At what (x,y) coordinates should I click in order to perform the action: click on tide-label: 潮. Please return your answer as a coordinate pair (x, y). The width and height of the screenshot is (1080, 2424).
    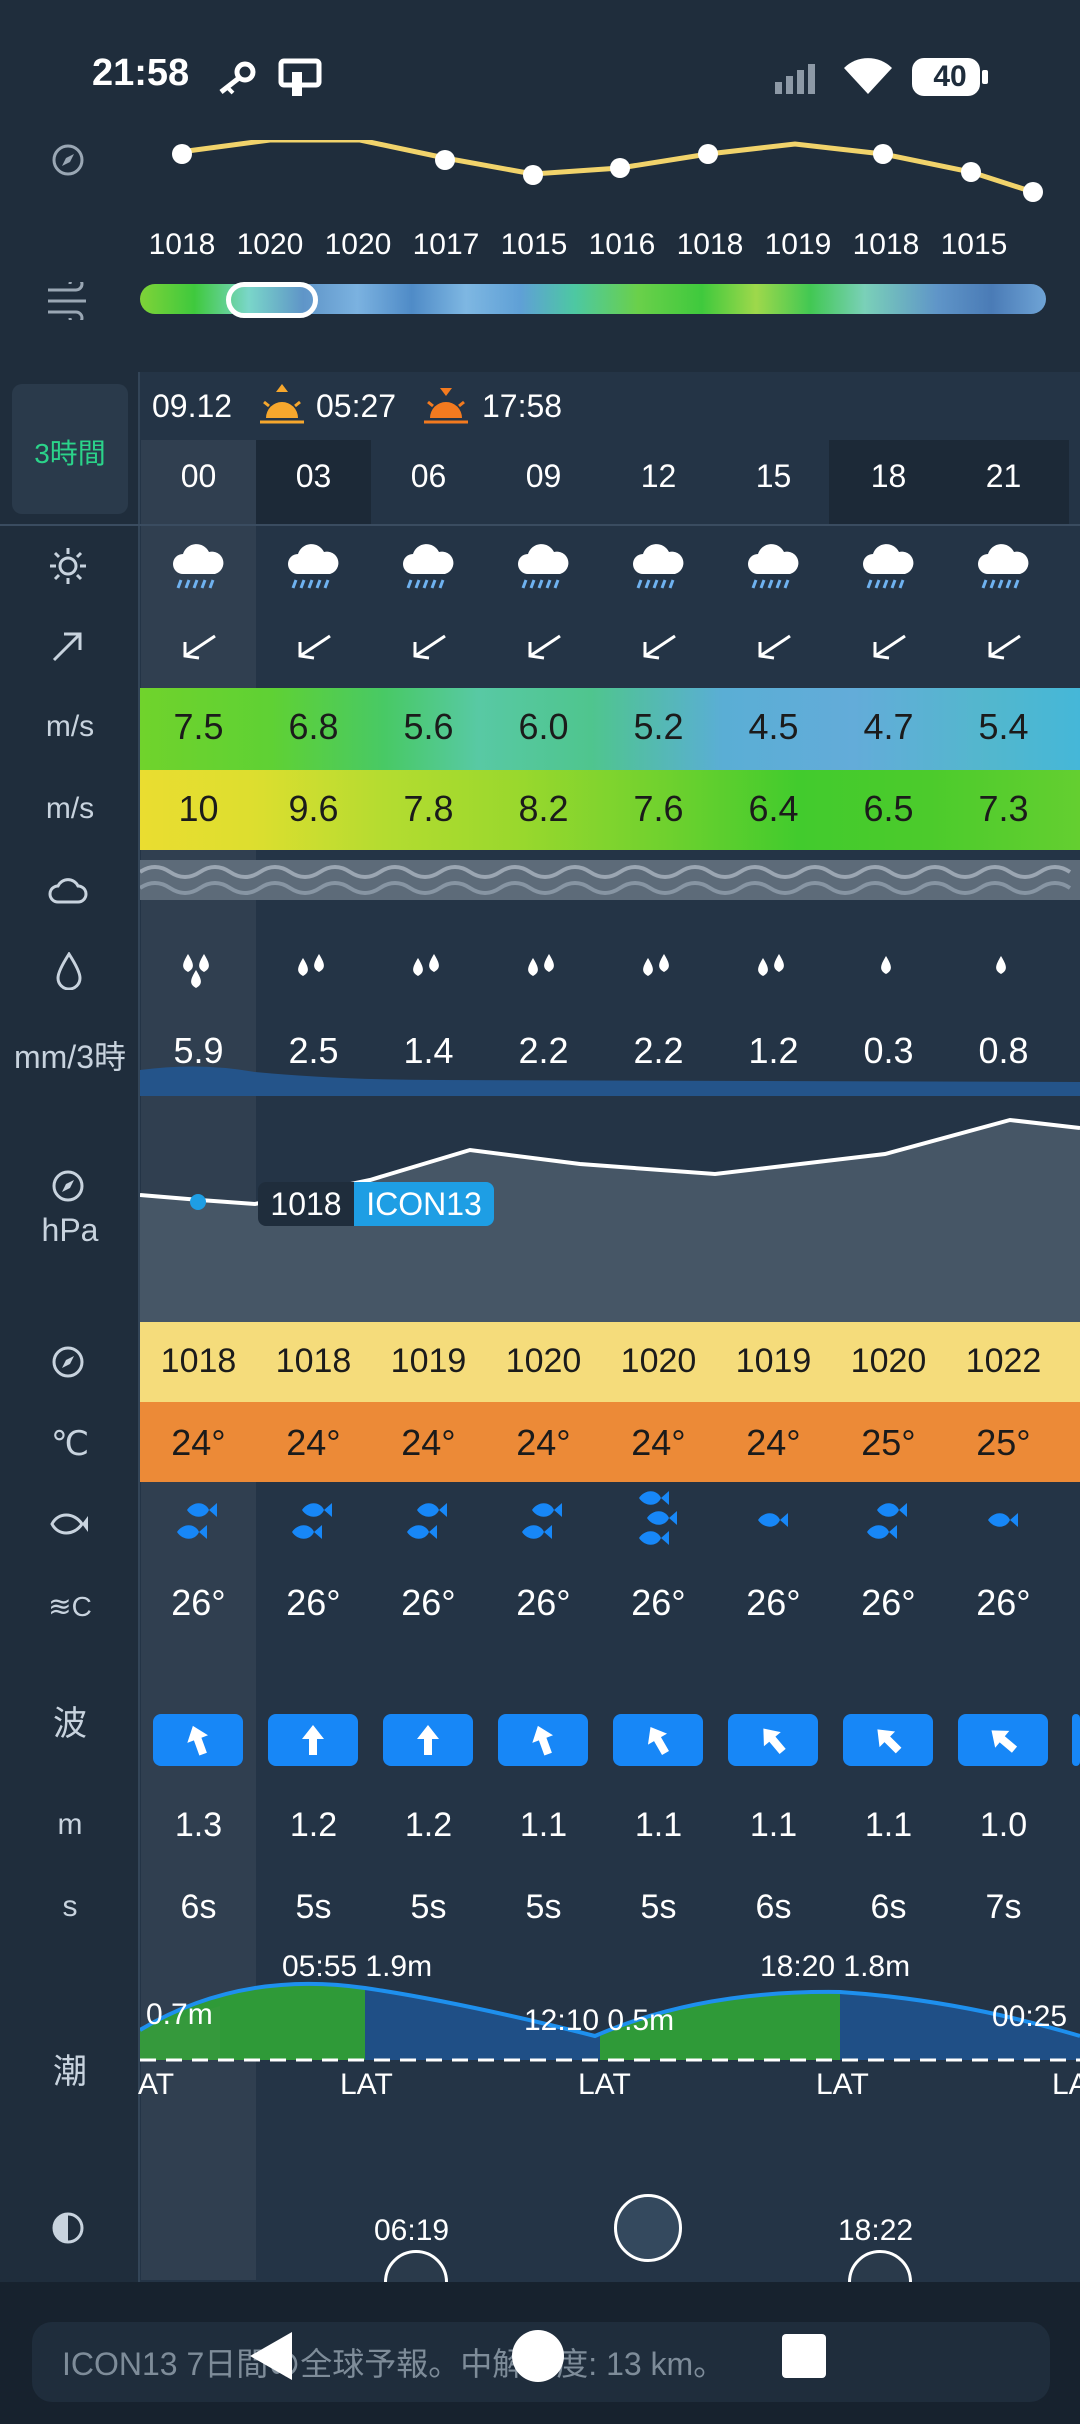
    Looking at the image, I should click on (70, 2072).